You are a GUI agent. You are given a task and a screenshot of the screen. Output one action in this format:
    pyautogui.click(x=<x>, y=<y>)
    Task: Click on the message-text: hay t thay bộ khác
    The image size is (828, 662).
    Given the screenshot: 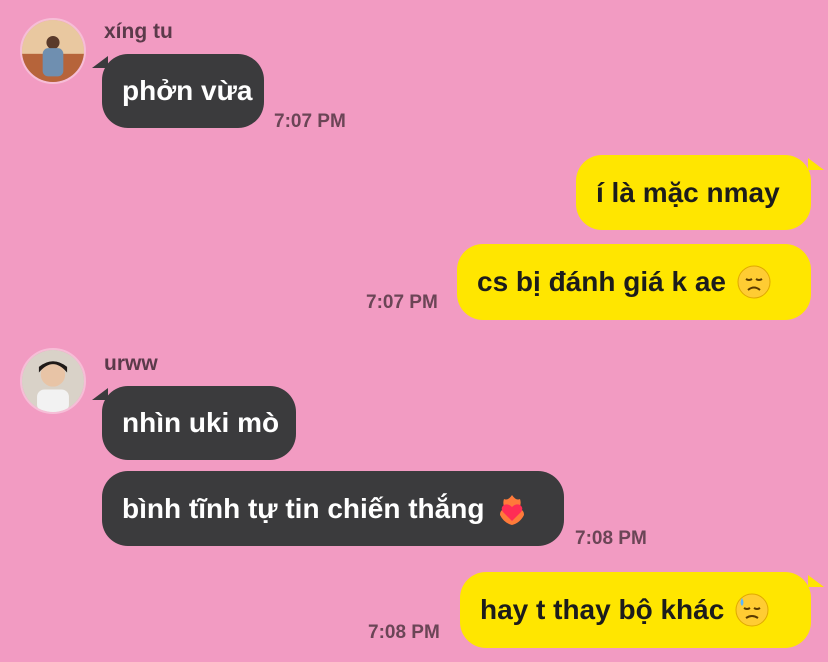 What is the action you would take?
    pyautogui.click(x=602, y=609)
    